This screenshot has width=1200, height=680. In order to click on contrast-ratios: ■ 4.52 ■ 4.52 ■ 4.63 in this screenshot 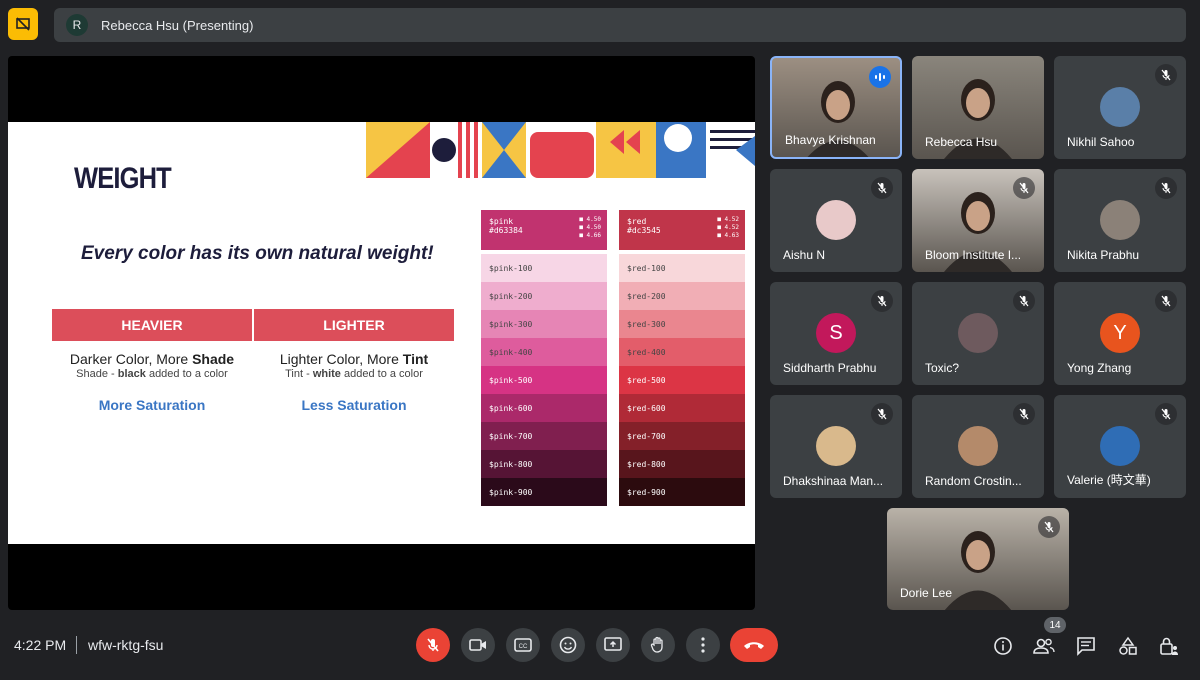, I will do `click(728, 228)`.